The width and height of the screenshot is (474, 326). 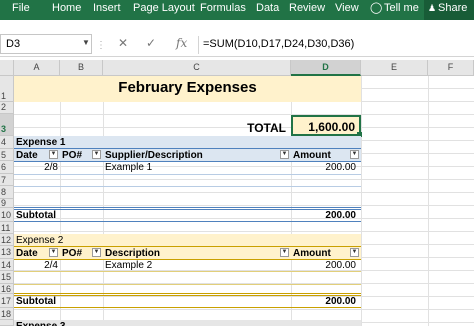 What do you see at coordinates (347, 10) in the screenshot?
I see `tab-view: View` at bounding box center [347, 10].